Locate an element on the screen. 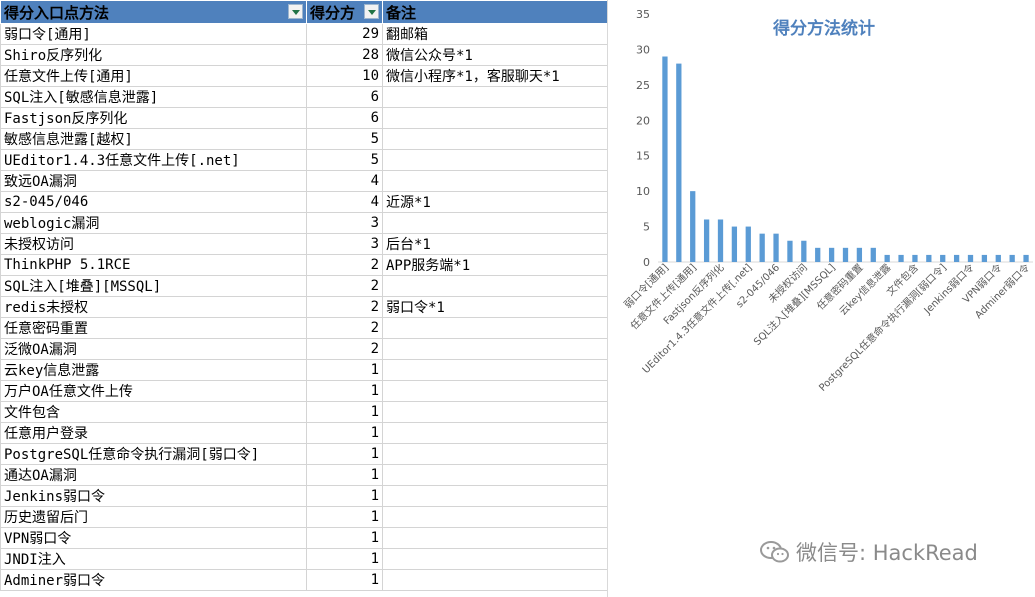 This screenshot has height=597, width=1035. method-cell: ThinkPHP 5.1RCE is located at coordinates (153, 265).